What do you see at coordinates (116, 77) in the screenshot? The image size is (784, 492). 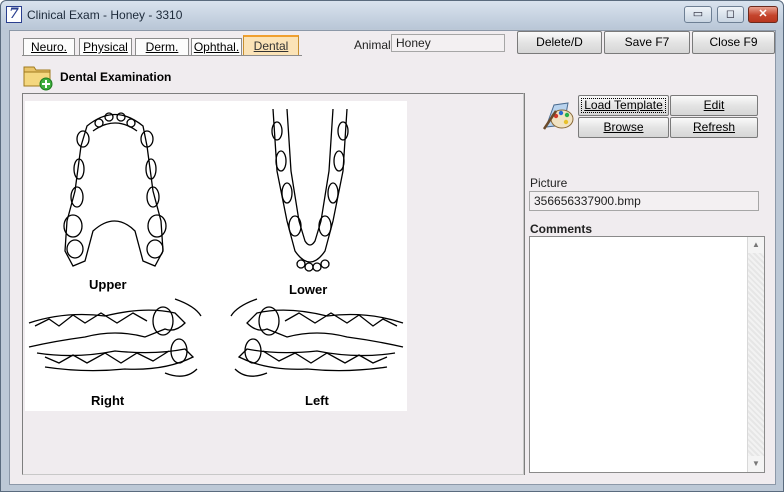 I see `section-title: Dental Examination` at bounding box center [116, 77].